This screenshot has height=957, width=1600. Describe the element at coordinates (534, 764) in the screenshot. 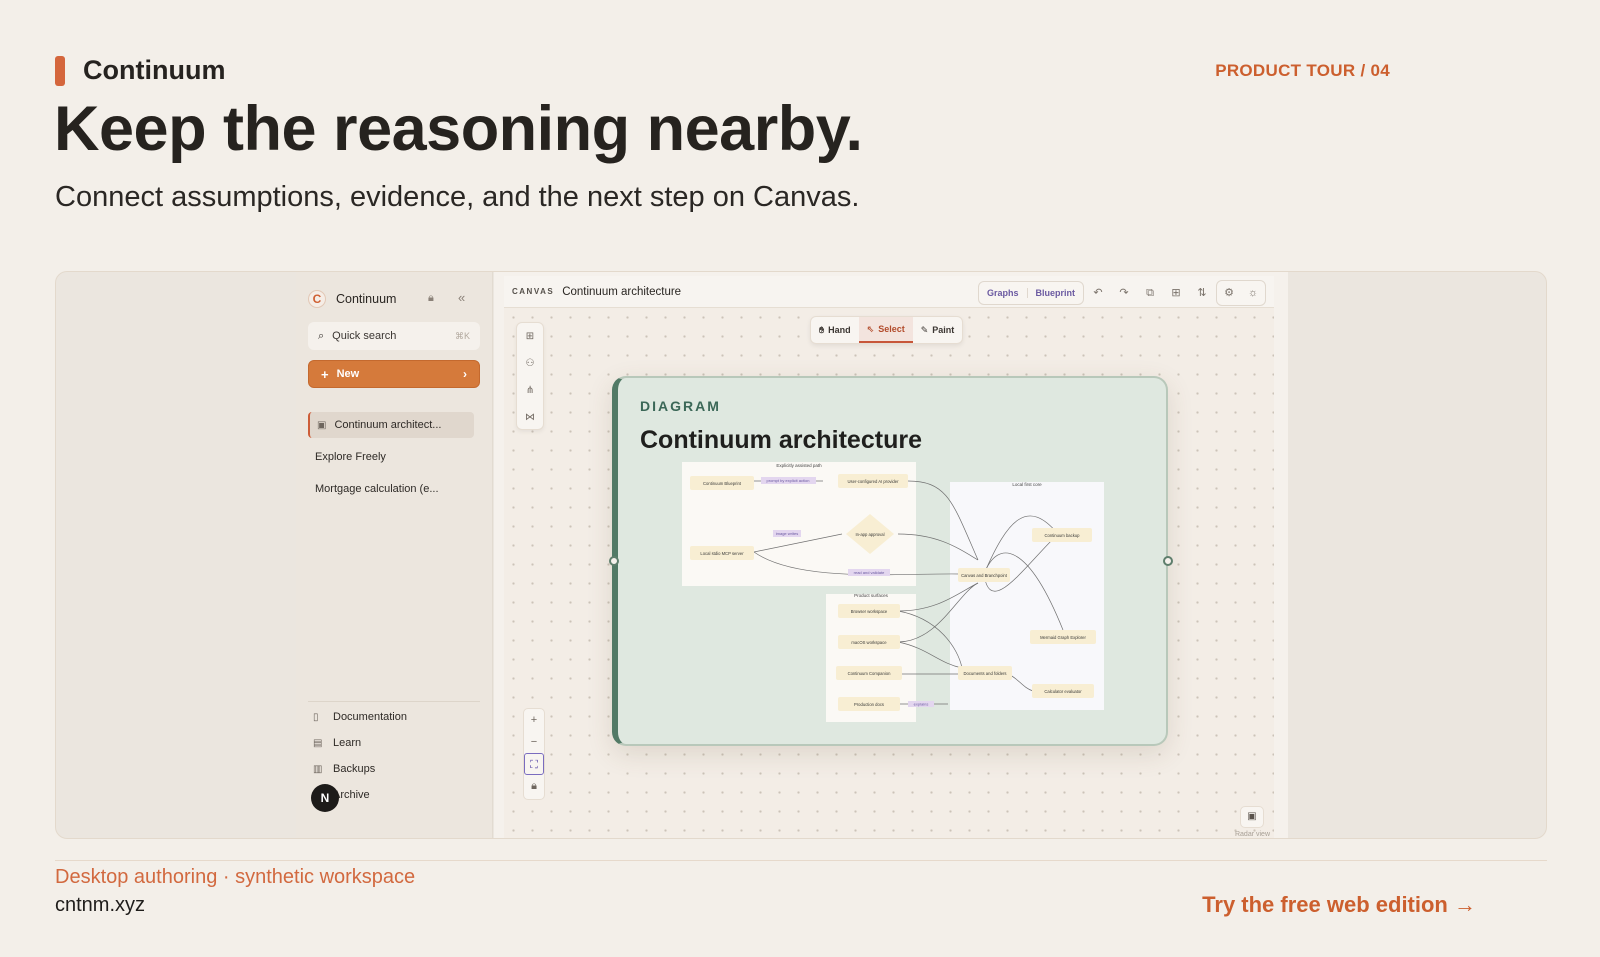

I see `fit-view-icon: ⛶` at that location.